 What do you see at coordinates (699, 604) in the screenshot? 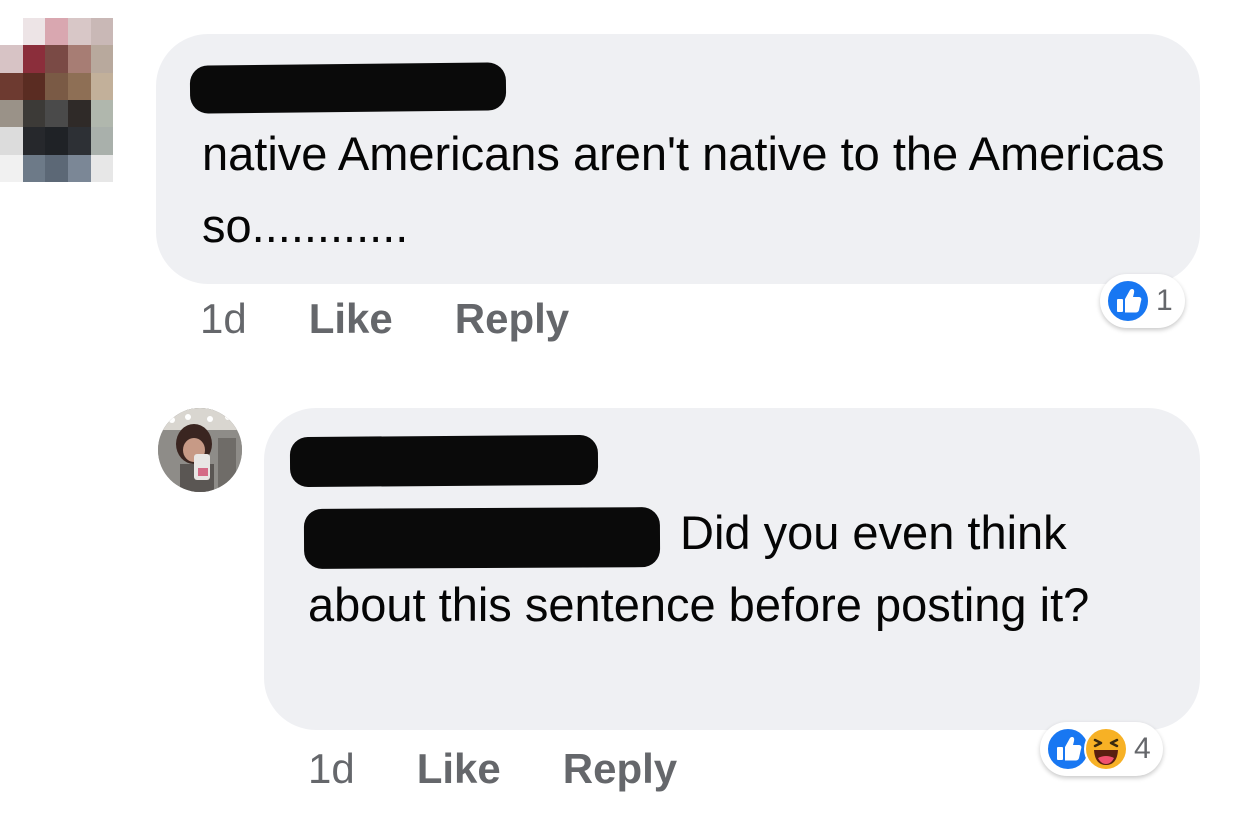
I see `comment-text-continued: about this sentence before posting it?` at bounding box center [699, 604].